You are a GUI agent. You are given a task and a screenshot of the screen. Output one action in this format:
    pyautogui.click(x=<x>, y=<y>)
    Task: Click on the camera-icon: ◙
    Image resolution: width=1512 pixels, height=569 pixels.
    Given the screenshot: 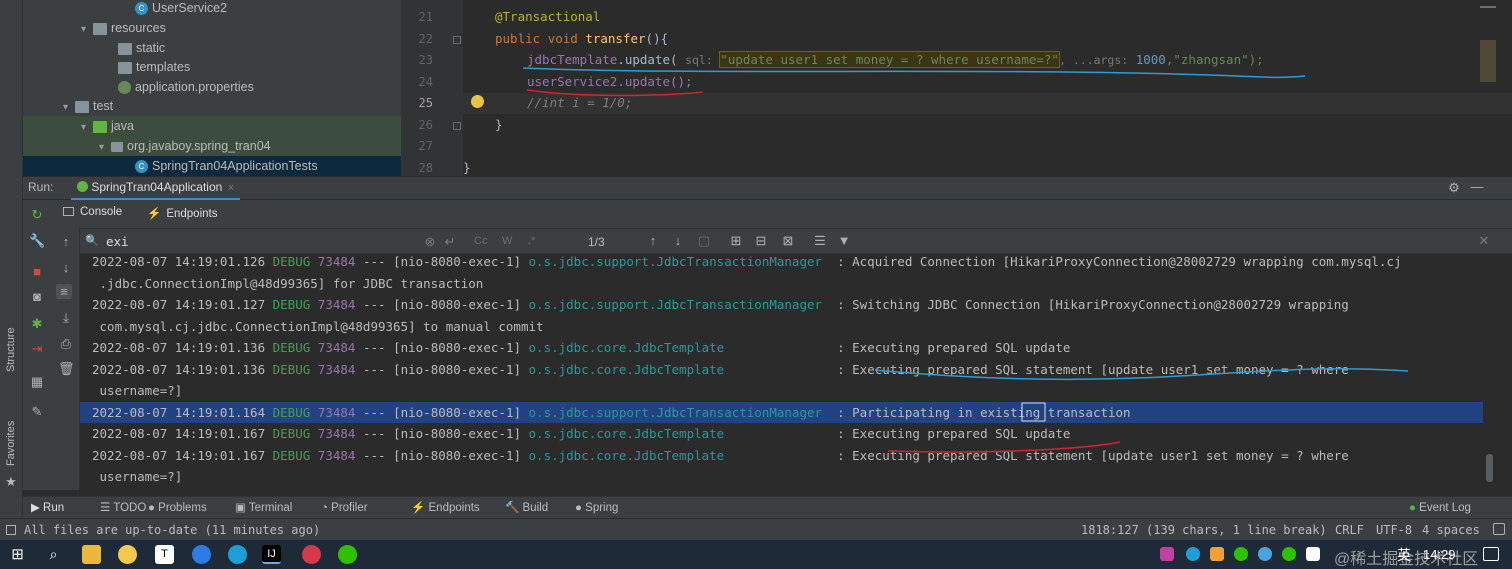 What is the action you would take?
    pyautogui.click(x=37, y=296)
    